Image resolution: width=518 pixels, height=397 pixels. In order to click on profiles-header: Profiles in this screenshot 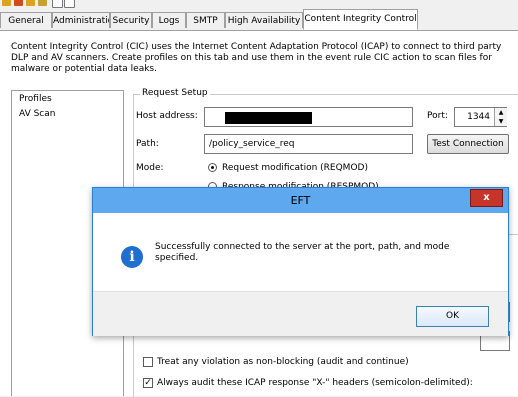, I will do `click(35, 99)`.